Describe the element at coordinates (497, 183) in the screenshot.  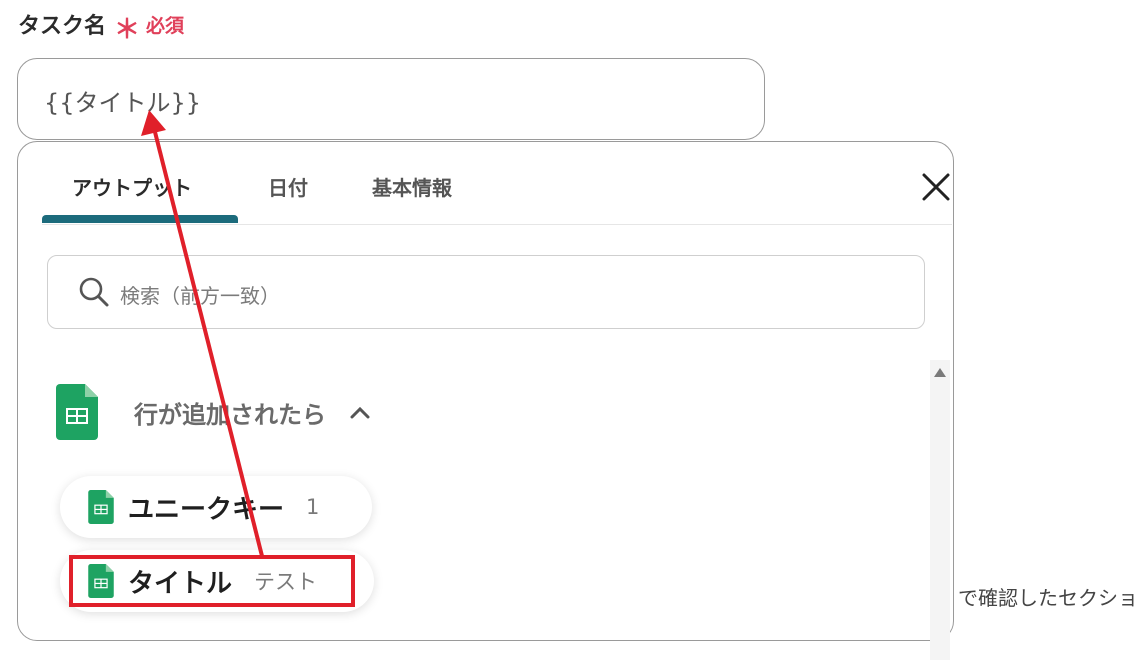
I see `tab-bar: アウトプット 日付 基本情報` at that location.